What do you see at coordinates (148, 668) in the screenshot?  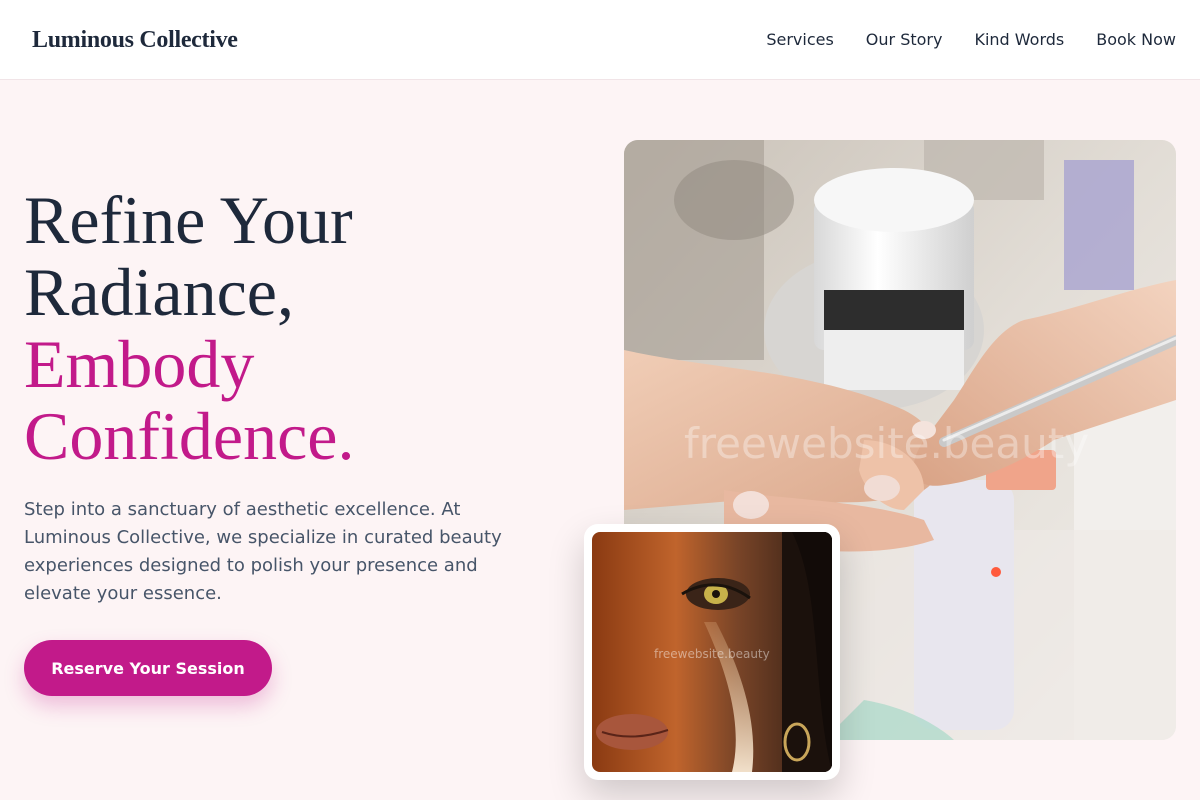 I see `reserve-session-button: Reserve Your Session` at bounding box center [148, 668].